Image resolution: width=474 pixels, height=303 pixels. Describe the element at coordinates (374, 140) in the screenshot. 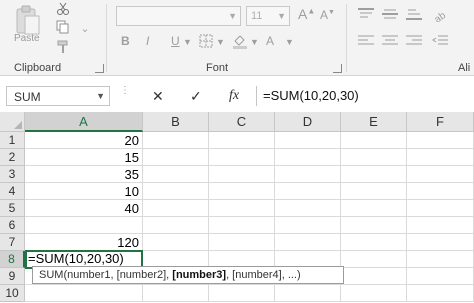

I see `cell-e1` at that location.